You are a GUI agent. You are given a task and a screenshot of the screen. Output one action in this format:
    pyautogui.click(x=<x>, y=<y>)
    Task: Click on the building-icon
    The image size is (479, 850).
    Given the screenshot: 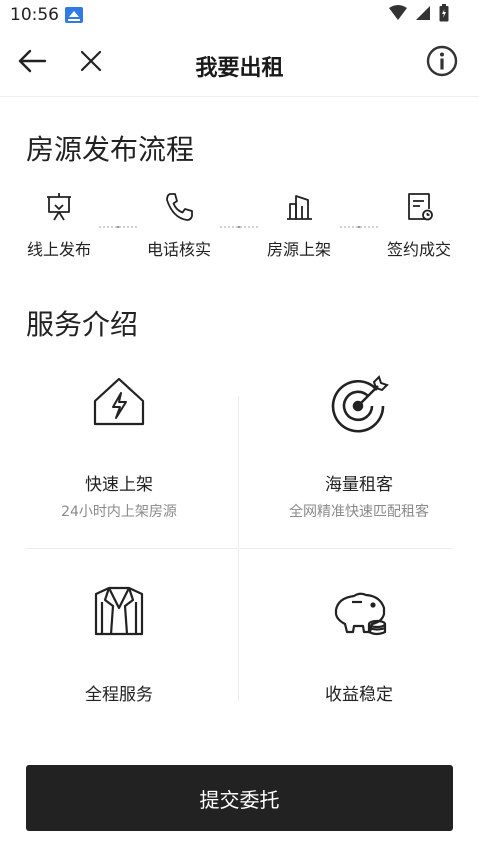 What is the action you would take?
    pyautogui.click(x=299, y=207)
    